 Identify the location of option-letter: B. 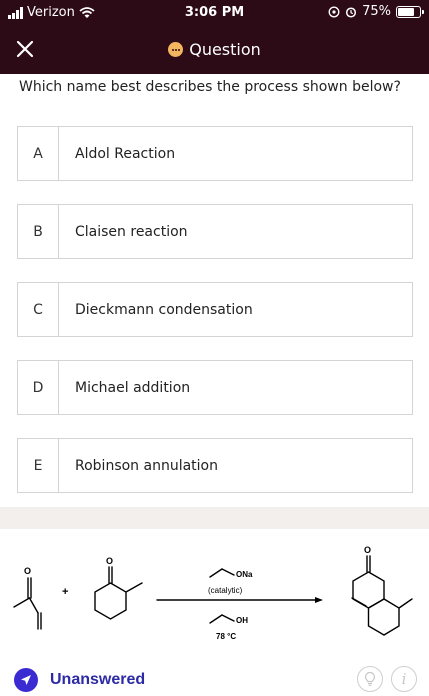
(38, 231).